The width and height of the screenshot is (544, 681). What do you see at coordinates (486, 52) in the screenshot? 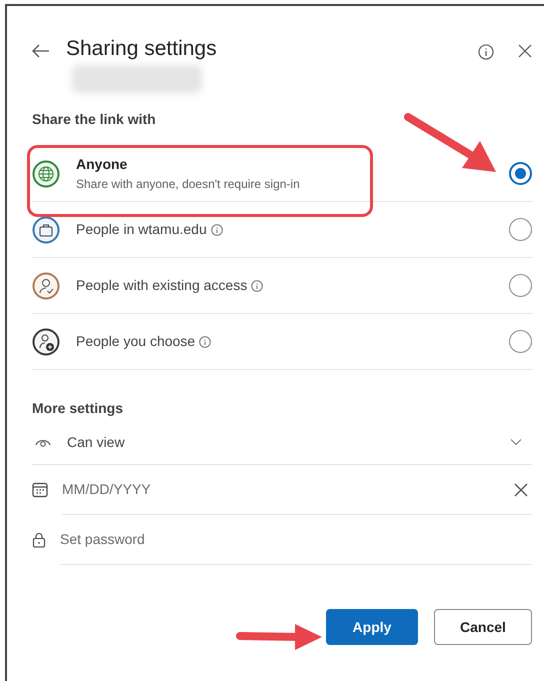
I see `info-button` at bounding box center [486, 52].